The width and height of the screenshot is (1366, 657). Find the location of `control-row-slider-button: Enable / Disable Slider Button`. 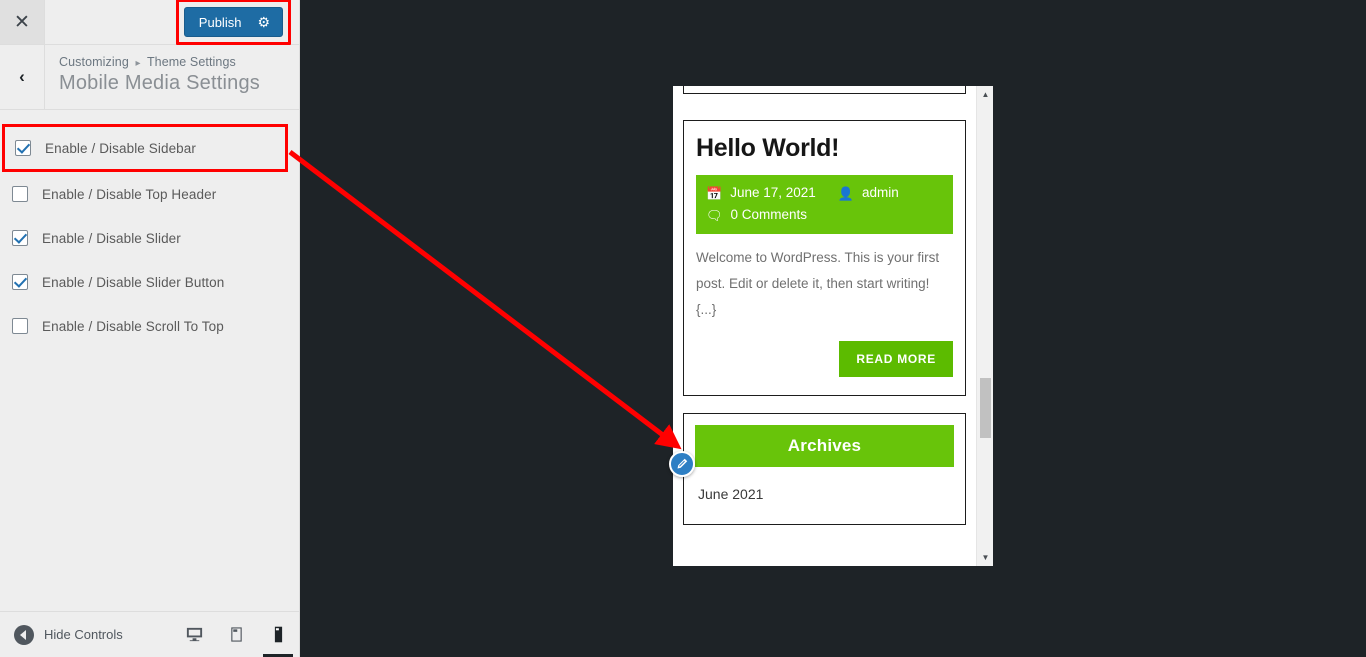

control-row-slider-button: Enable / Disable Slider Button is located at coordinates (149, 282).